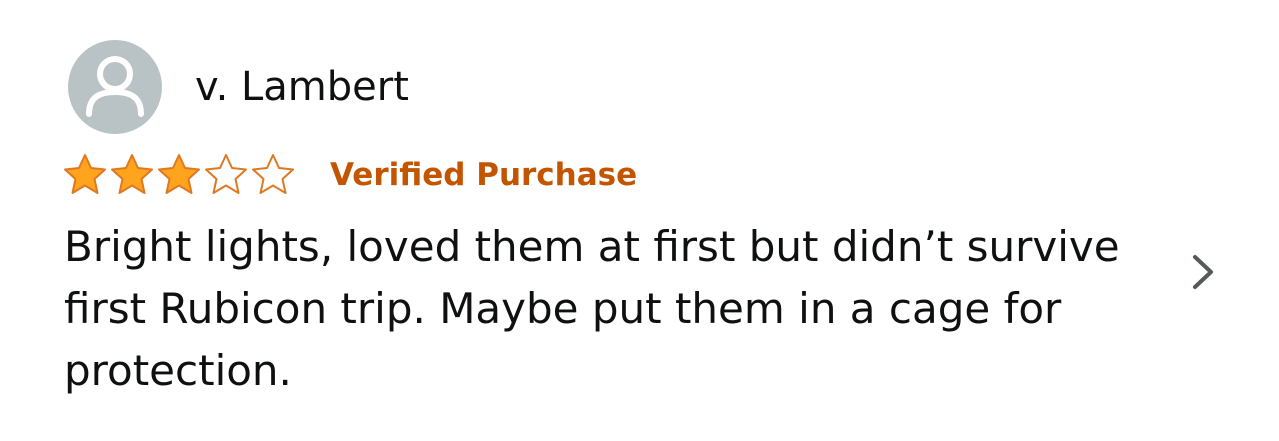 Image resolution: width=1279 pixels, height=441 pixels. I want to click on verified-purchase-badge: Verified Purchase, so click(484, 175).